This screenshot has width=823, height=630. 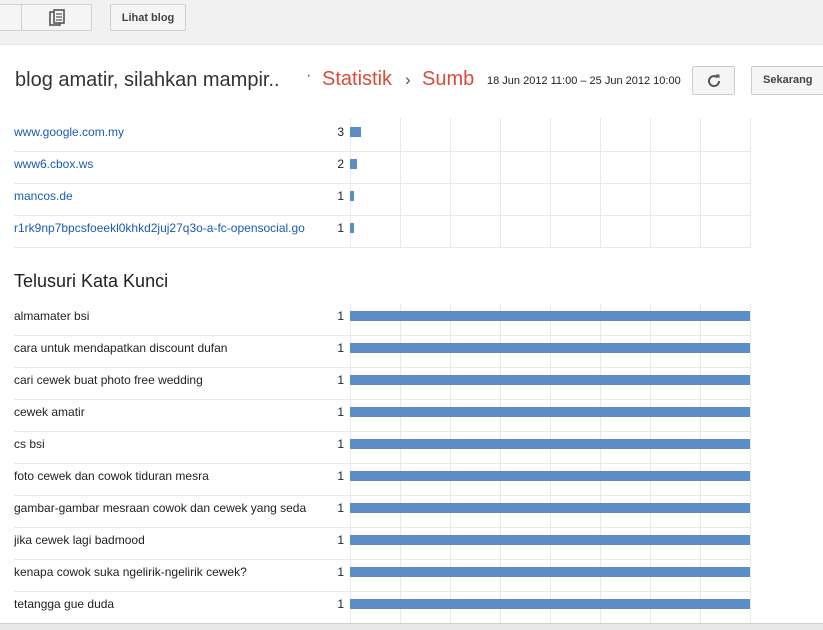 I want to click on keyword-label: cari cewek buat photo free wedding, so click(x=108, y=380).